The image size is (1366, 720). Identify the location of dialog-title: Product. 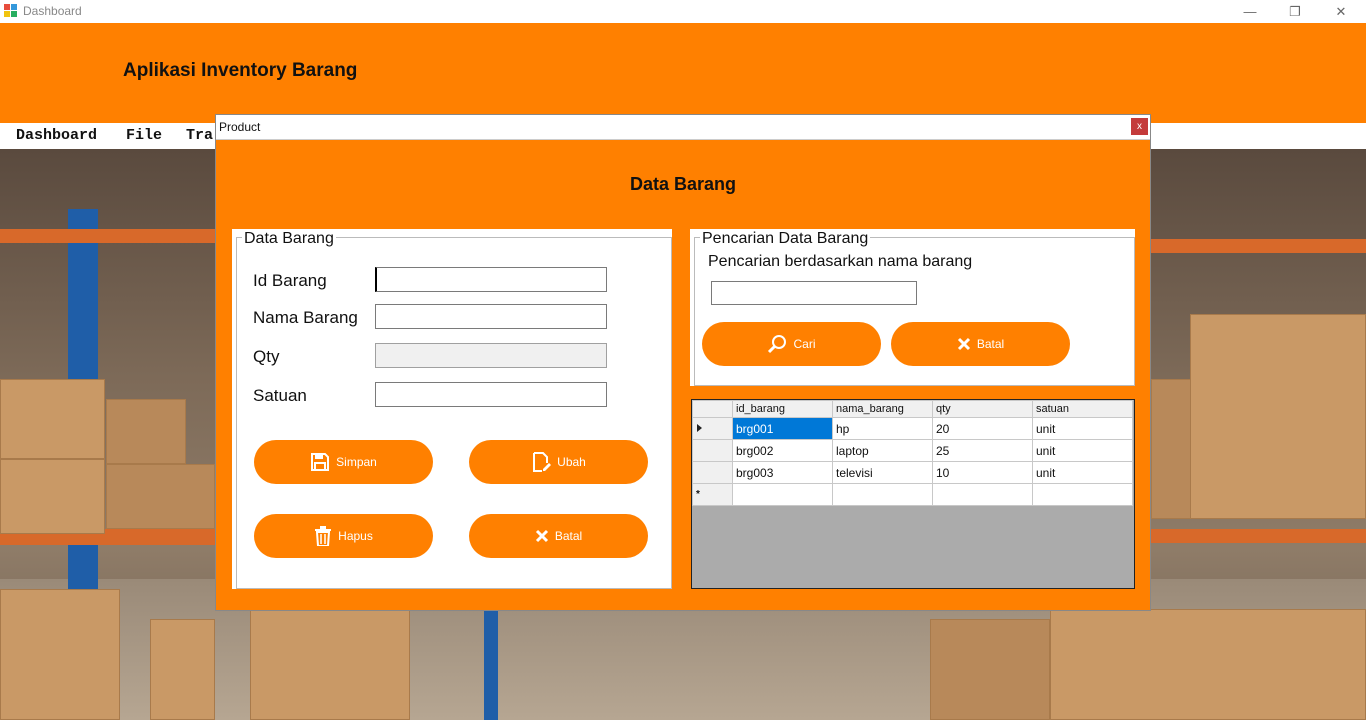
(240, 127).